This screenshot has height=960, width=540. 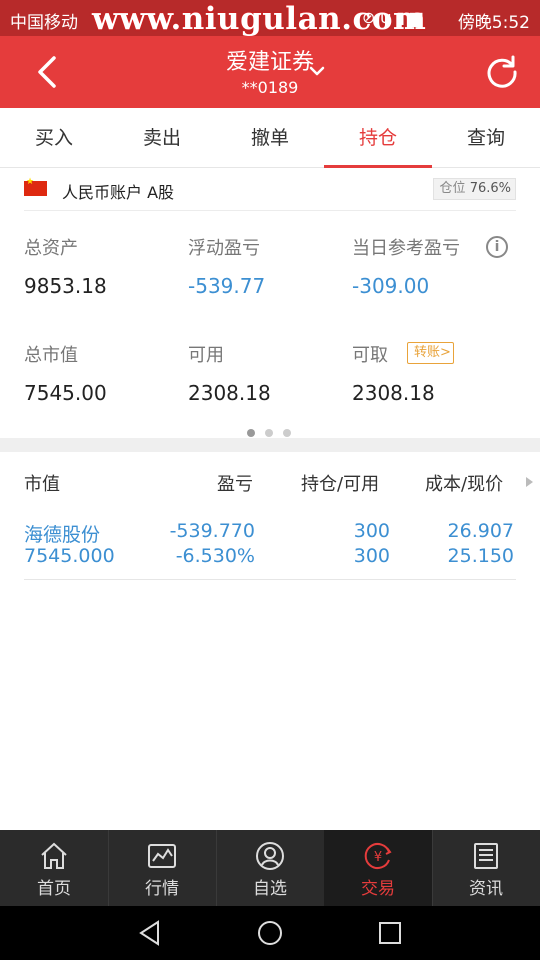 I want to click on yuan-icon: ¥, so click(x=378, y=856).